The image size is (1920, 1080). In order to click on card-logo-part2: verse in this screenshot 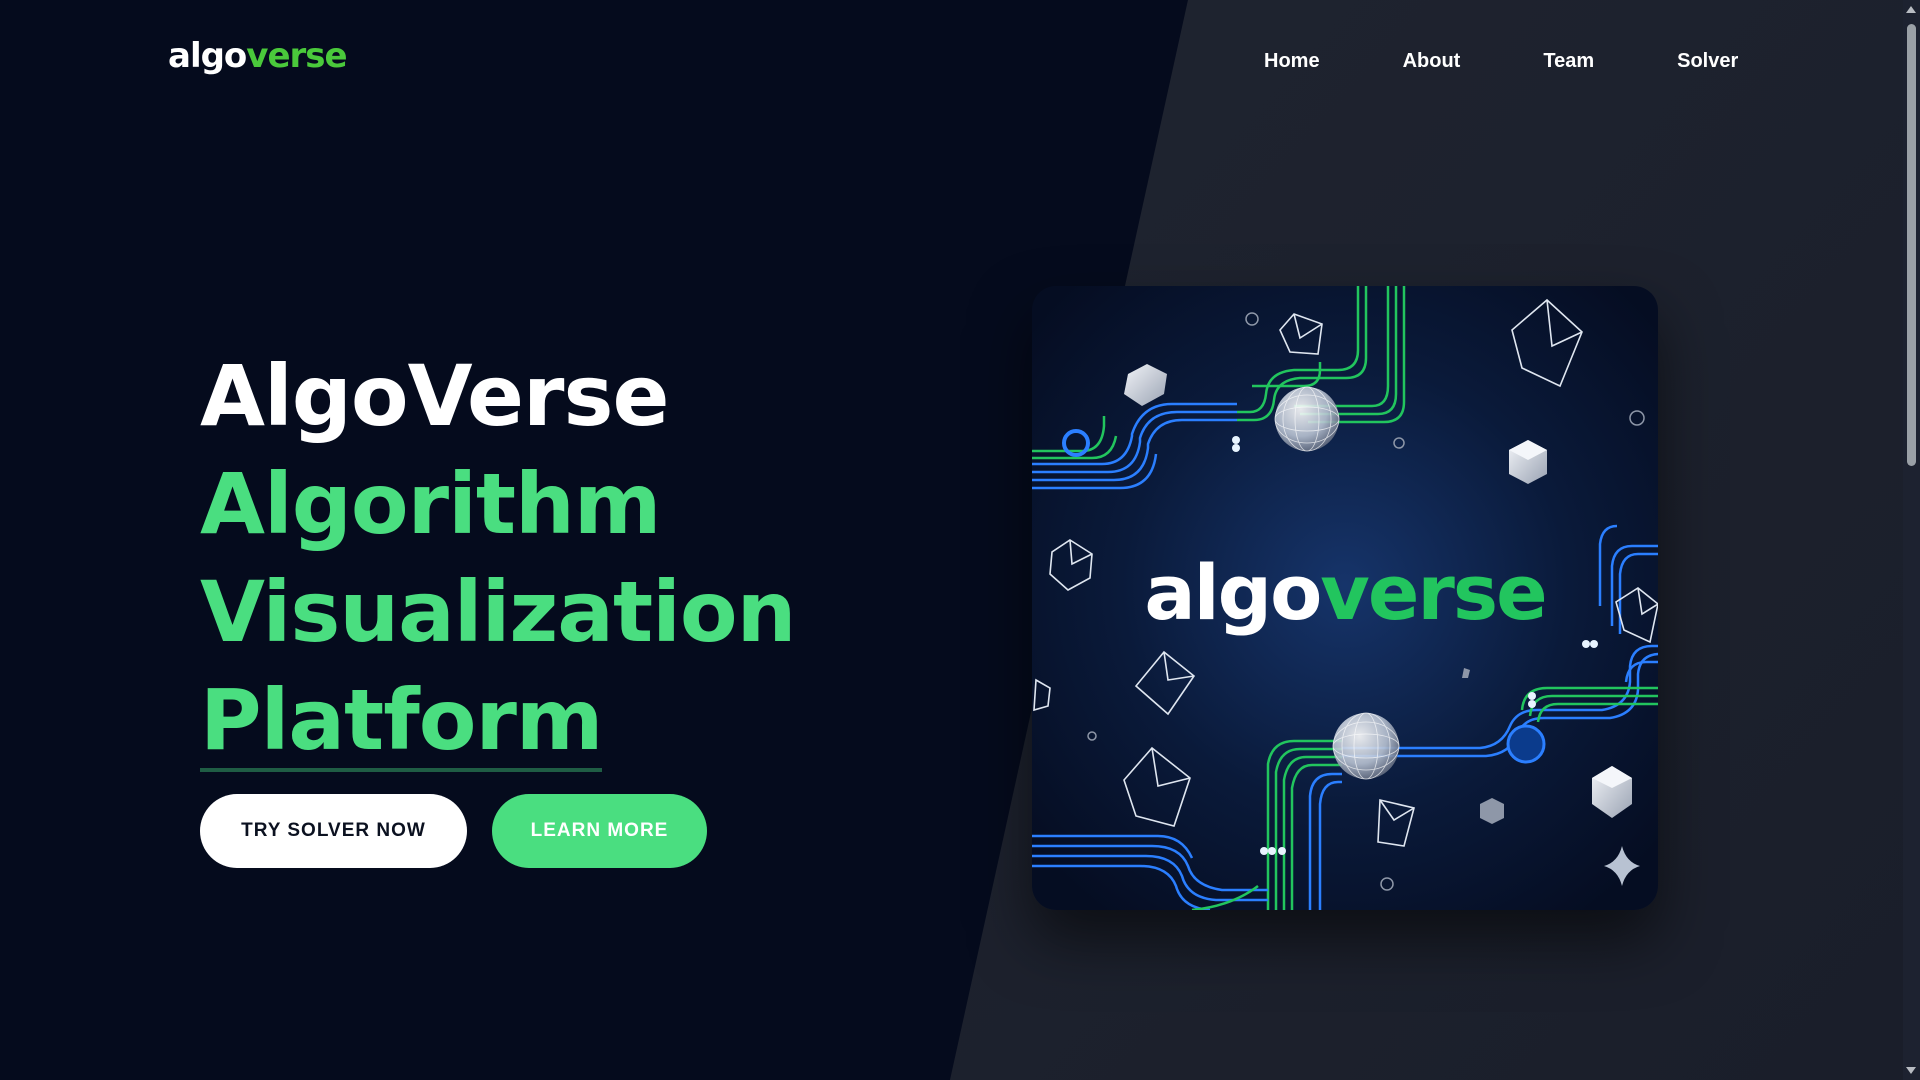, I will do `click(1433, 592)`.